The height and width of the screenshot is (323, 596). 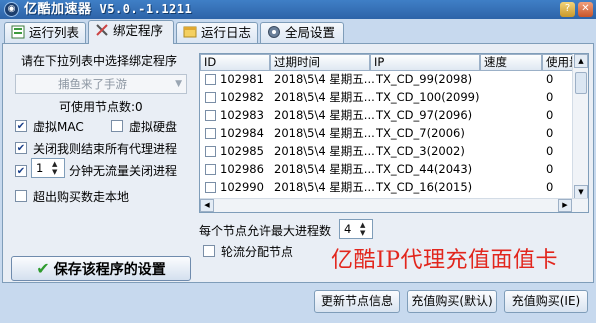 What do you see at coordinates (567, 9) in the screenshot?
I see `minimize-button: ?` at bounding box center [567, 9].